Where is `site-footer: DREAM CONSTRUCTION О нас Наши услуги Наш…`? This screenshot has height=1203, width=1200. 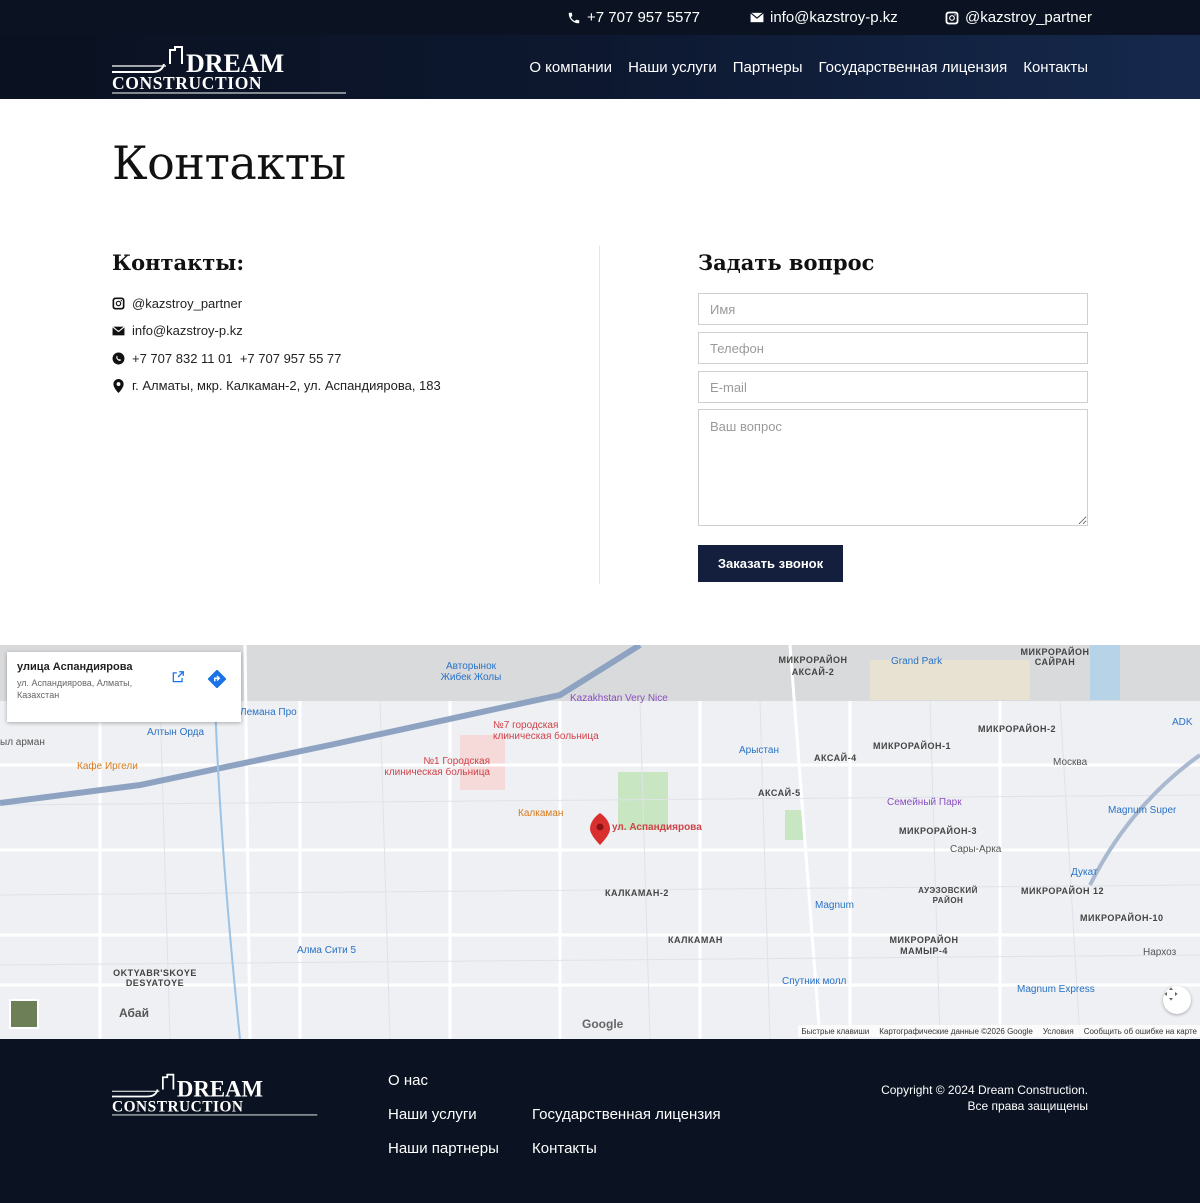 site-footer: DREAM CONSTRUCTION О нас Наши услуги Наш… is located at coordinates (600, 1121).